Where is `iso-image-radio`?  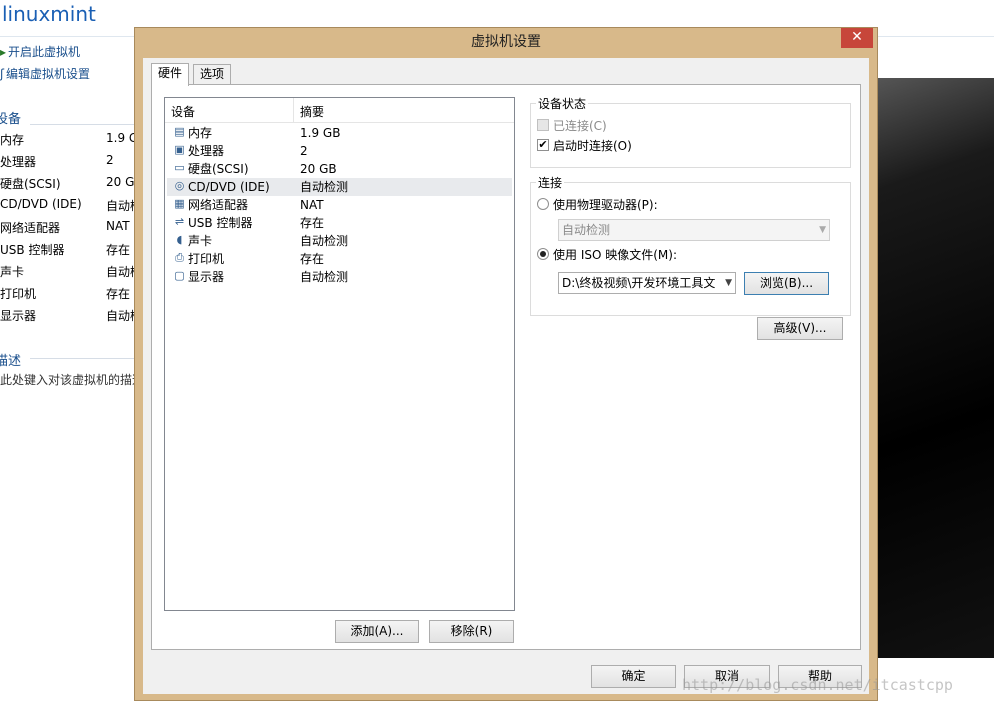
iso-image-radio is located at coordinates (543, 254).